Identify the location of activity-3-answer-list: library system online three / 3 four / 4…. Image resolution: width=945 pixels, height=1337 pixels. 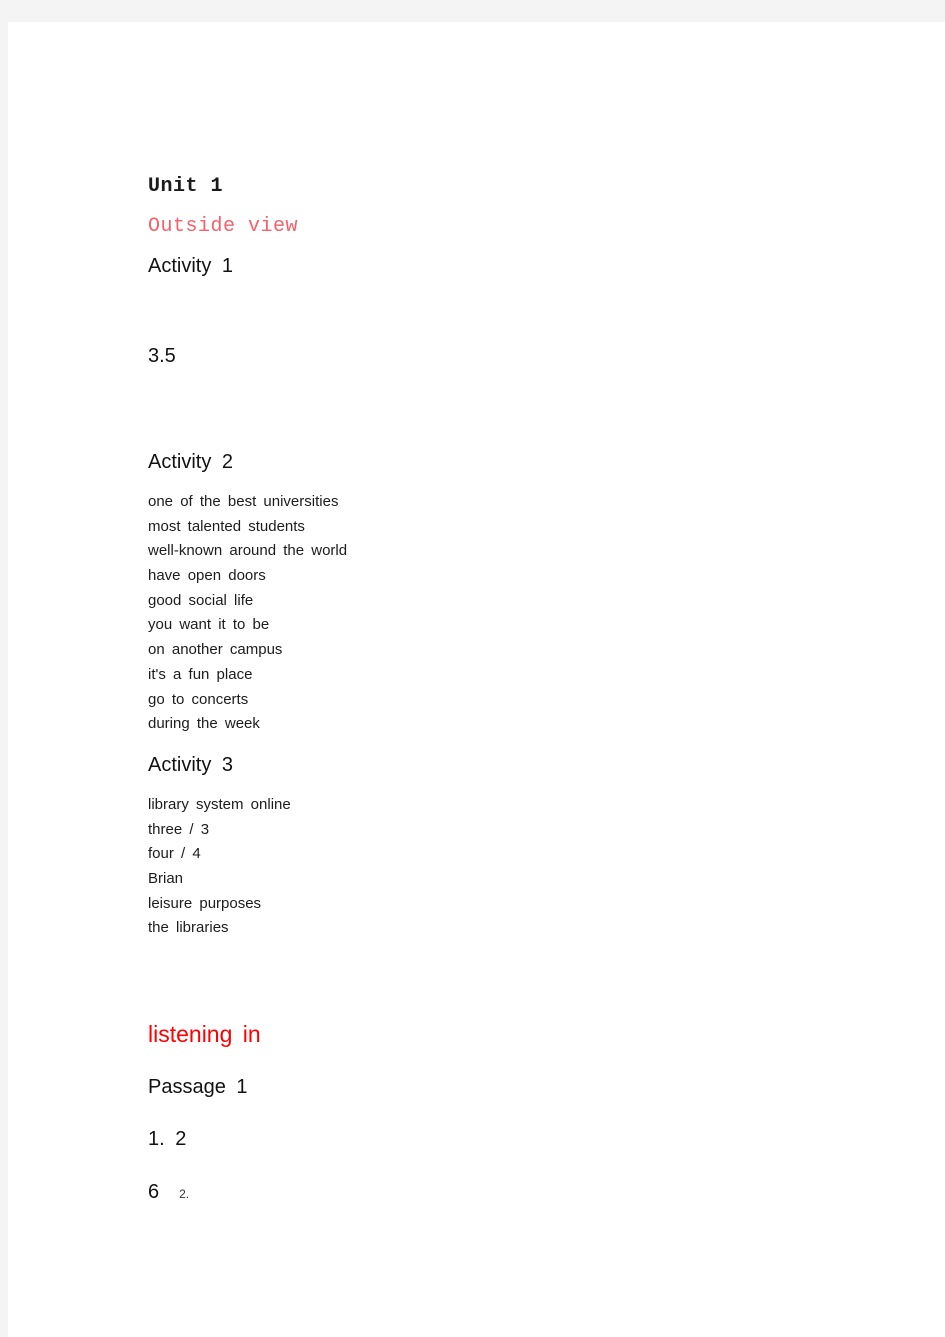
(498, 867).